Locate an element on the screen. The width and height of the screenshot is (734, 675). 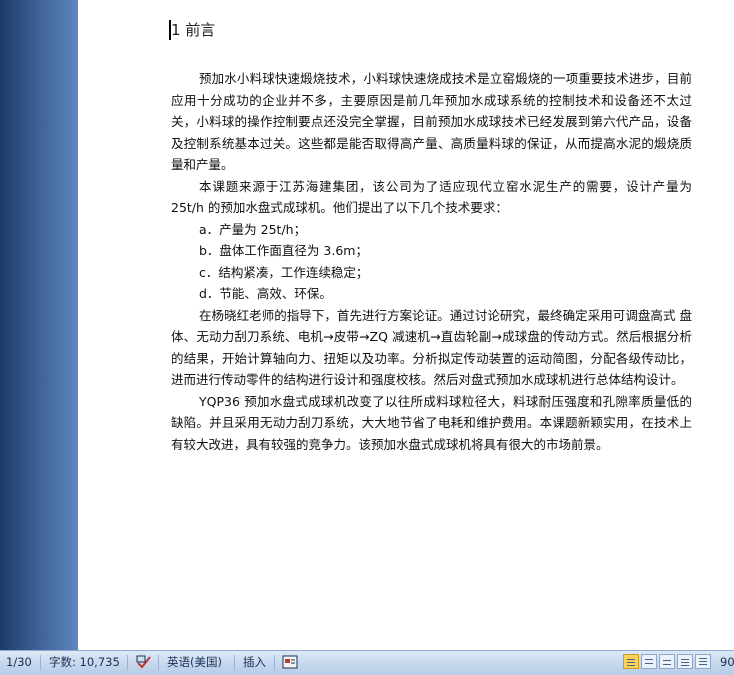
page-indicator: 1/30 is located at coordinates (19, 663).